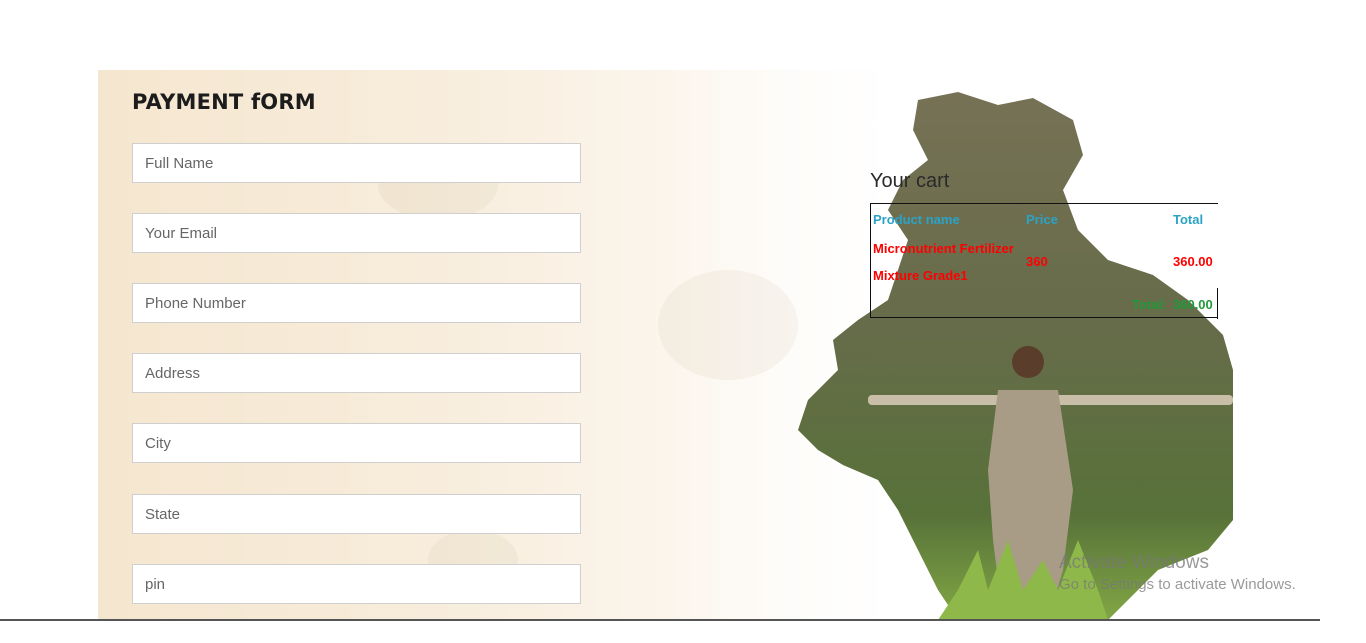 This screenshot has height=643, width=1366. What do you see at coordinates (1217, 303) in the screenshot?
I see `cart-table-border` at bounding box center [1217, 303].